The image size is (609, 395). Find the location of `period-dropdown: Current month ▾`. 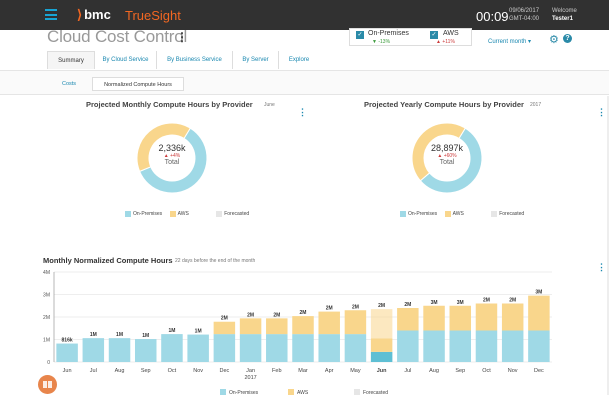

period-dropdown: Current month ▾ is located at coordinates (509, 41).